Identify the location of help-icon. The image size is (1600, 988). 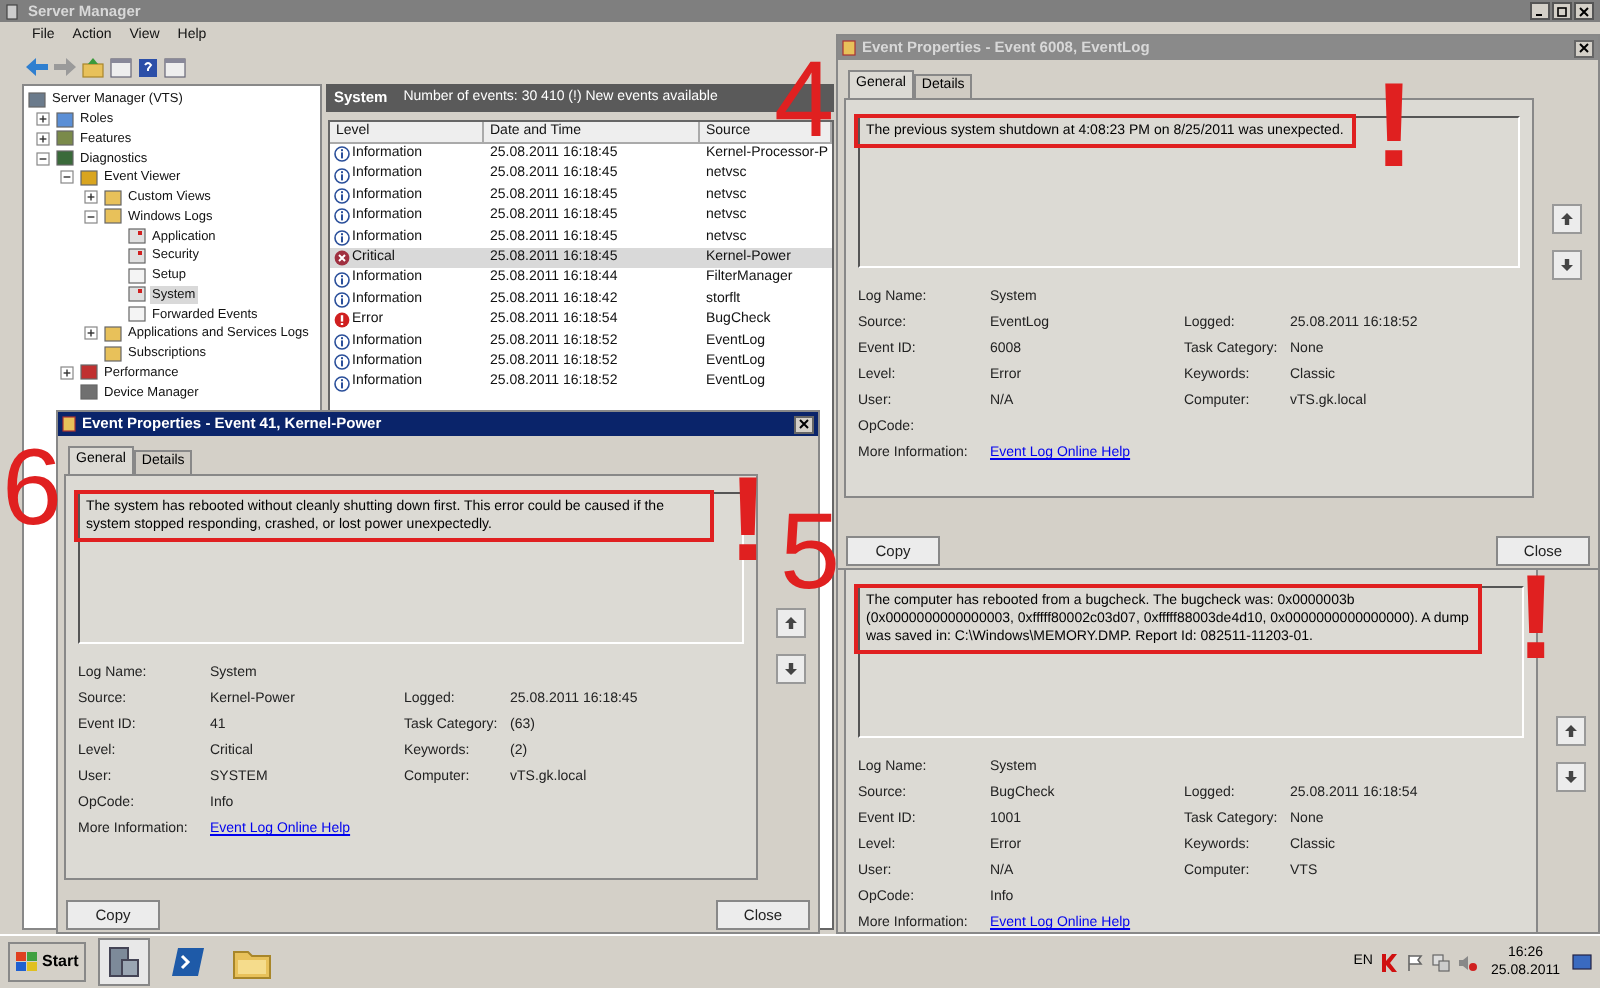
(148, 67).